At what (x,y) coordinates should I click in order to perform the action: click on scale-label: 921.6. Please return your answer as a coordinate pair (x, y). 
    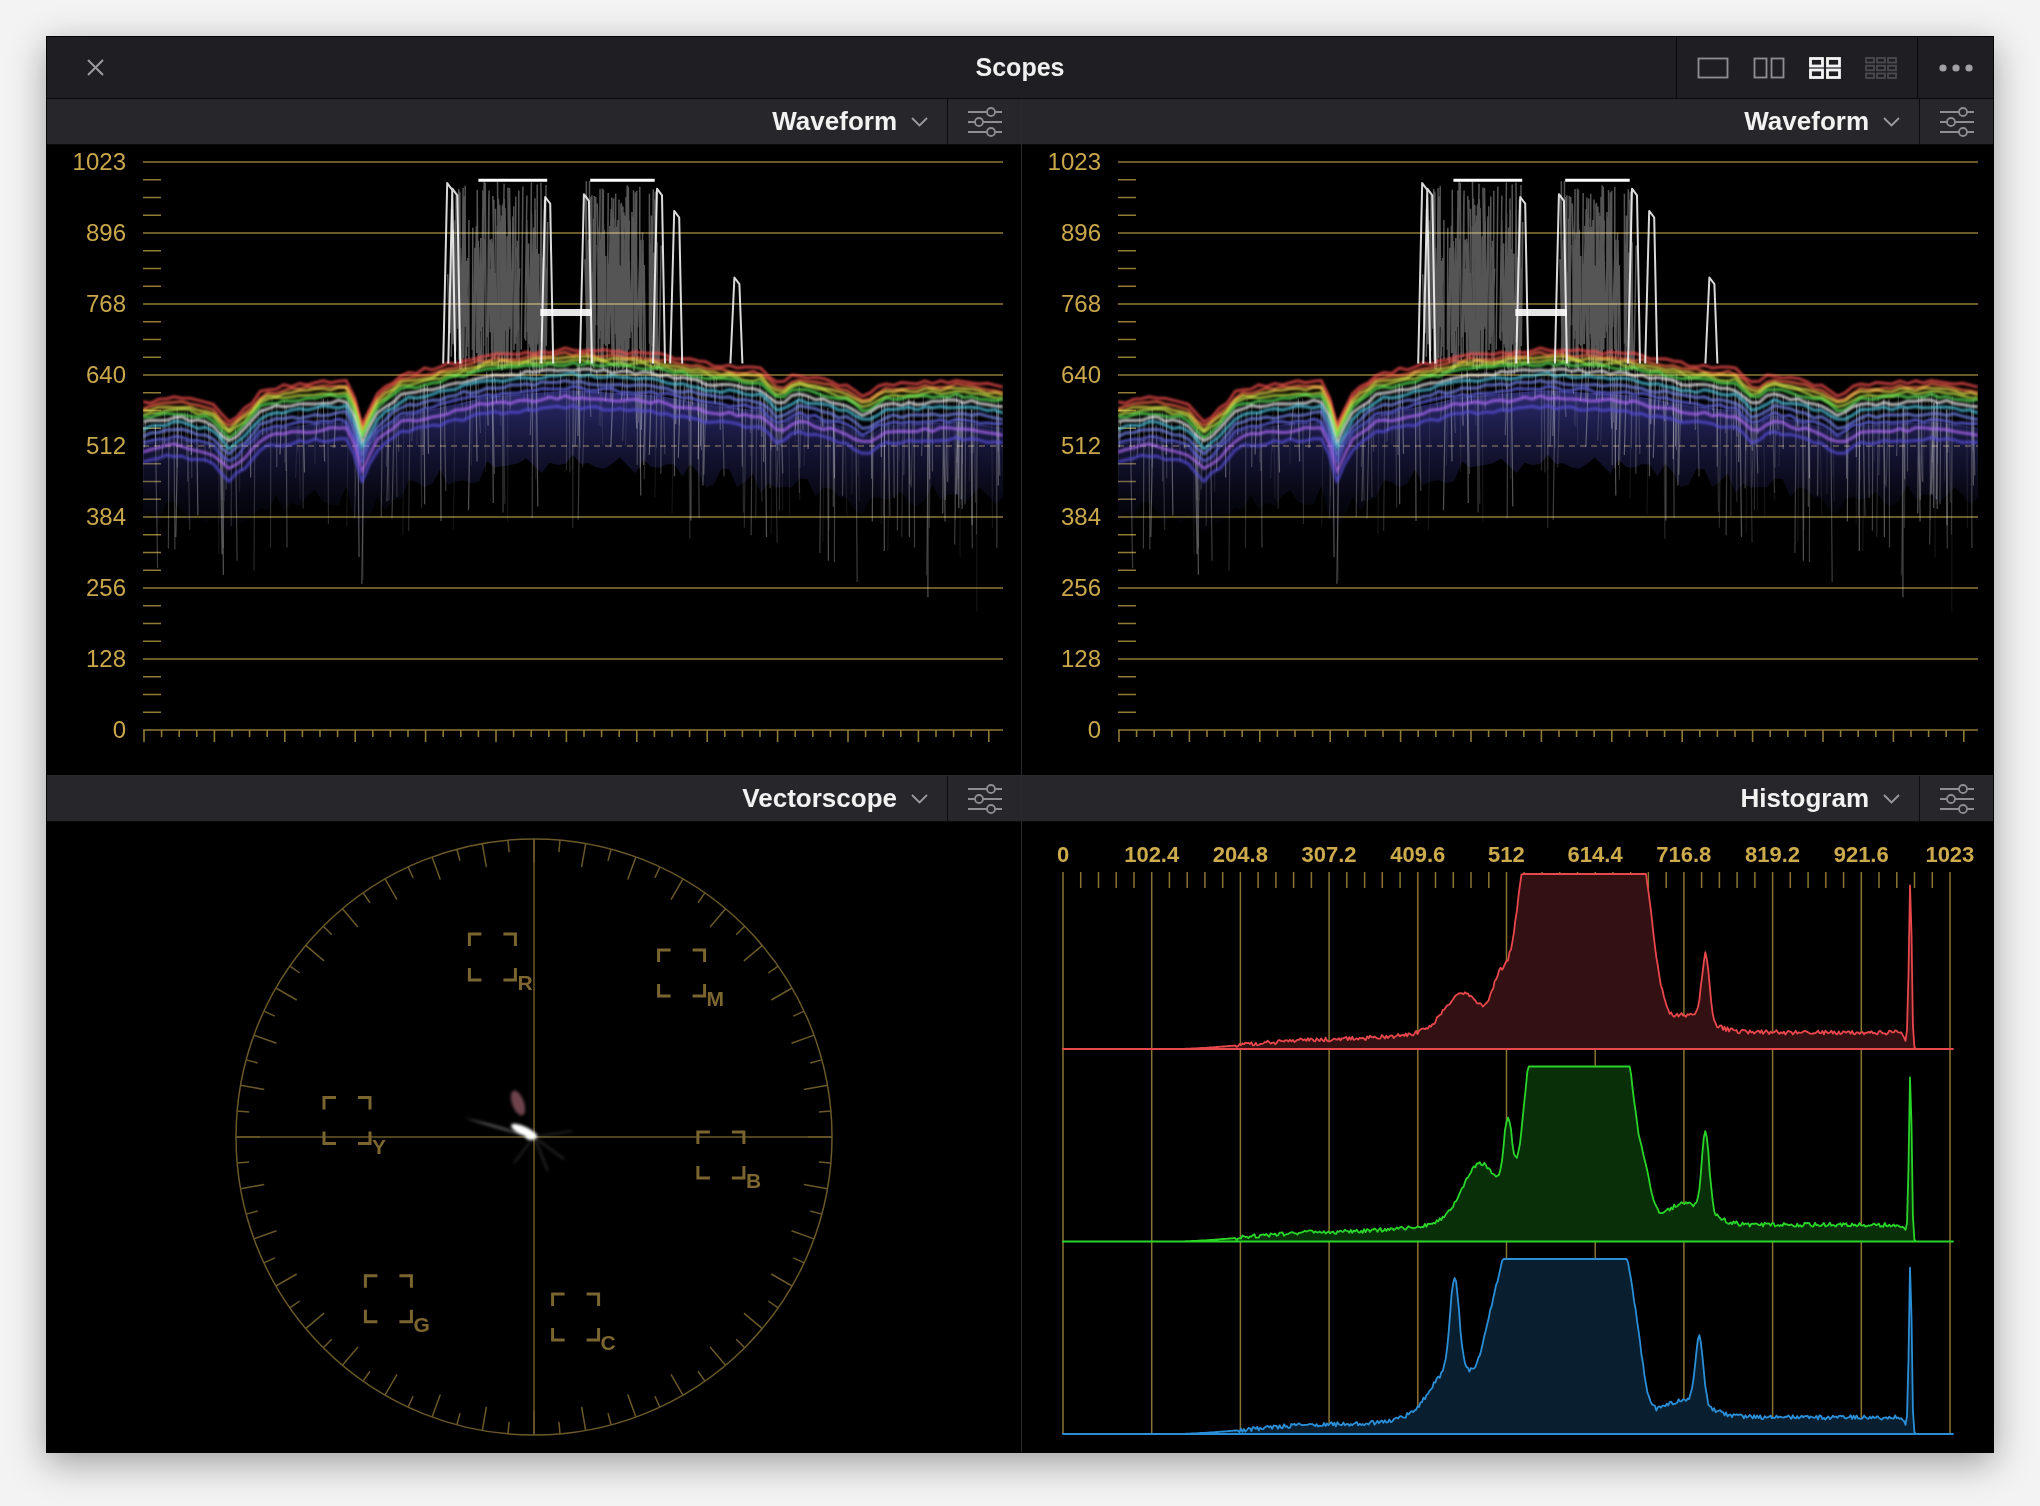
    Looking at the image, I should click on (1861, 855).